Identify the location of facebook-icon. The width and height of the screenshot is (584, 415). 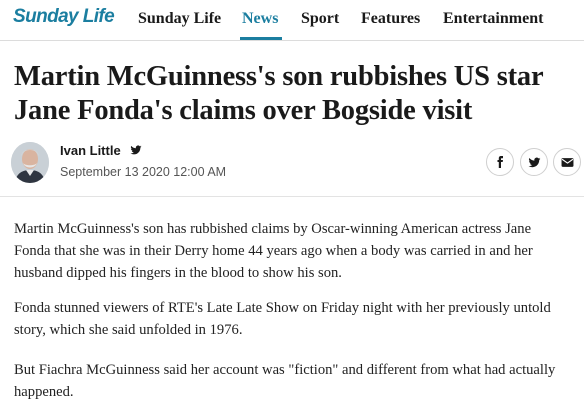
(500, 162).